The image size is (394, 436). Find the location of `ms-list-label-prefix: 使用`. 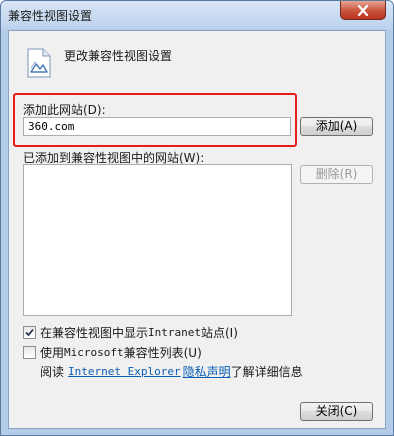

ms-list-label-prefix: 使用 is located at coordinates (52, 353).